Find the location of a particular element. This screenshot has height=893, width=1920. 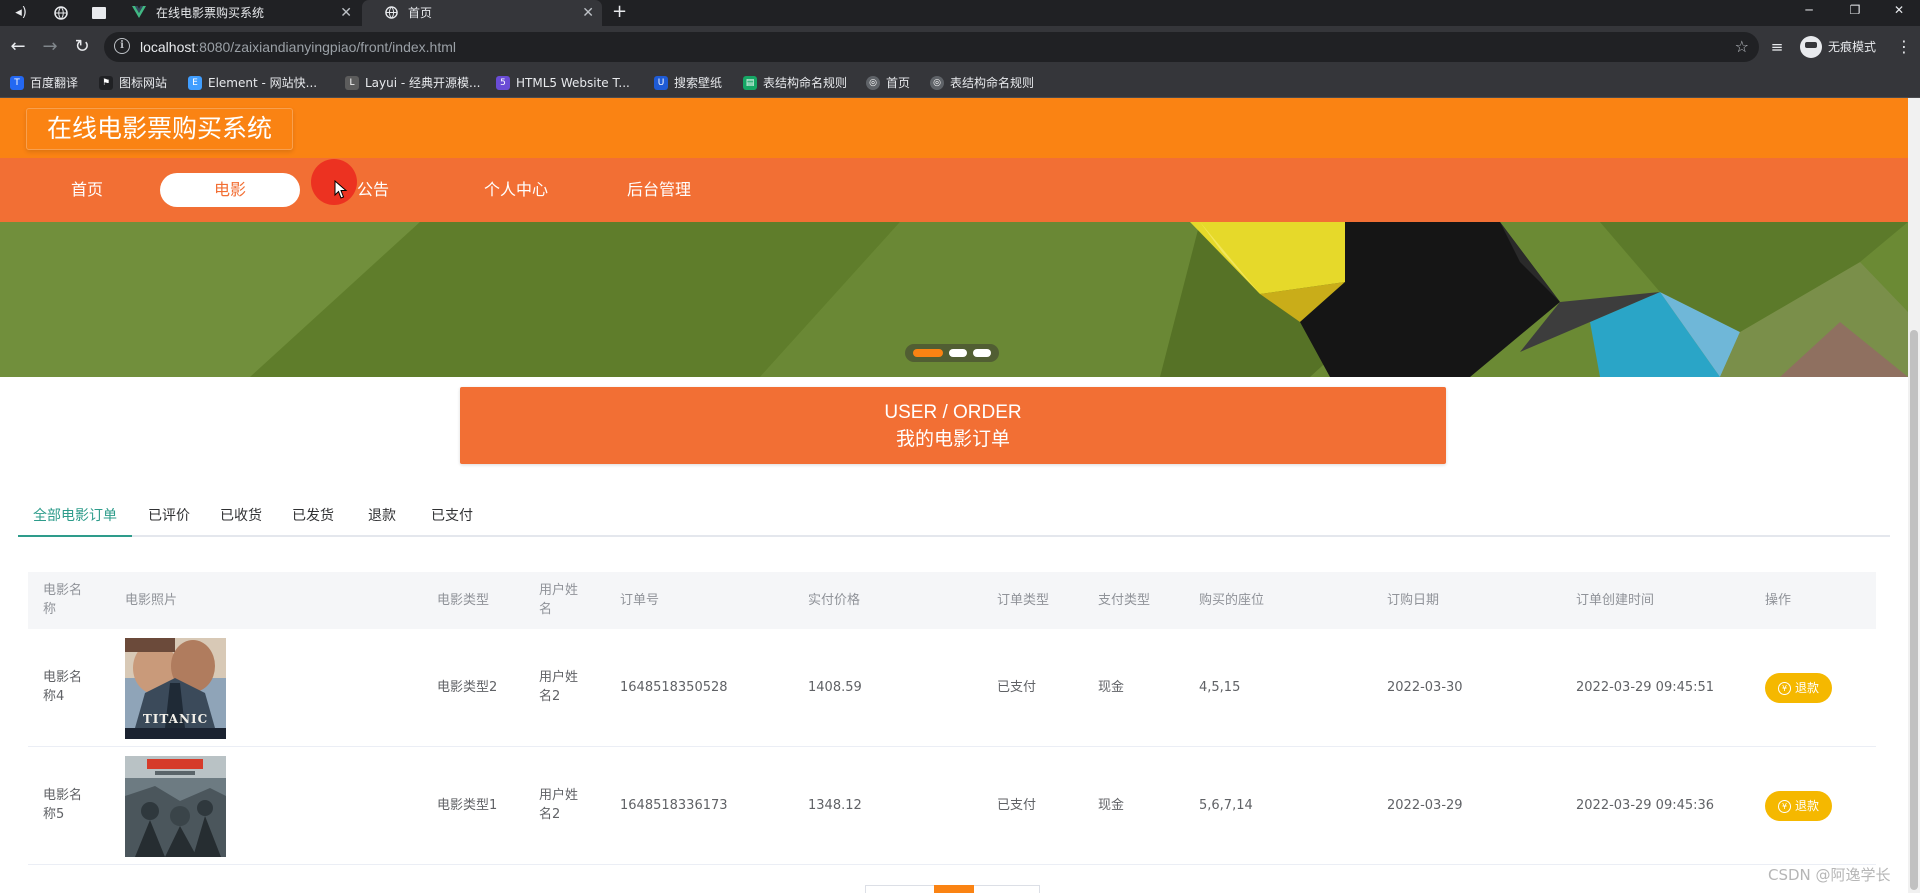

window-close-icon: ✕ is located at coordinates (1898, 13).